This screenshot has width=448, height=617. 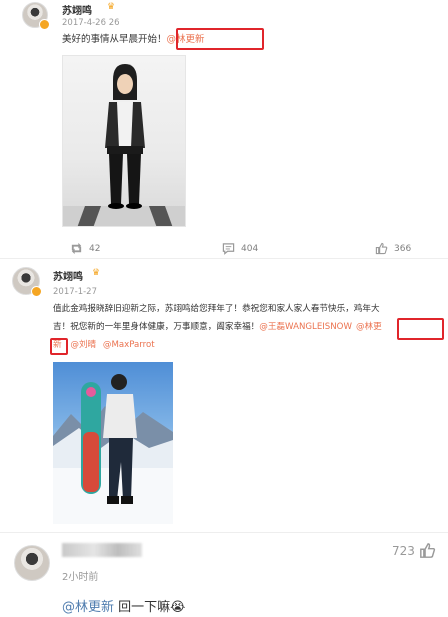 I want to click on crying-emoji-icon: 😭, so click(x=178, y=607).